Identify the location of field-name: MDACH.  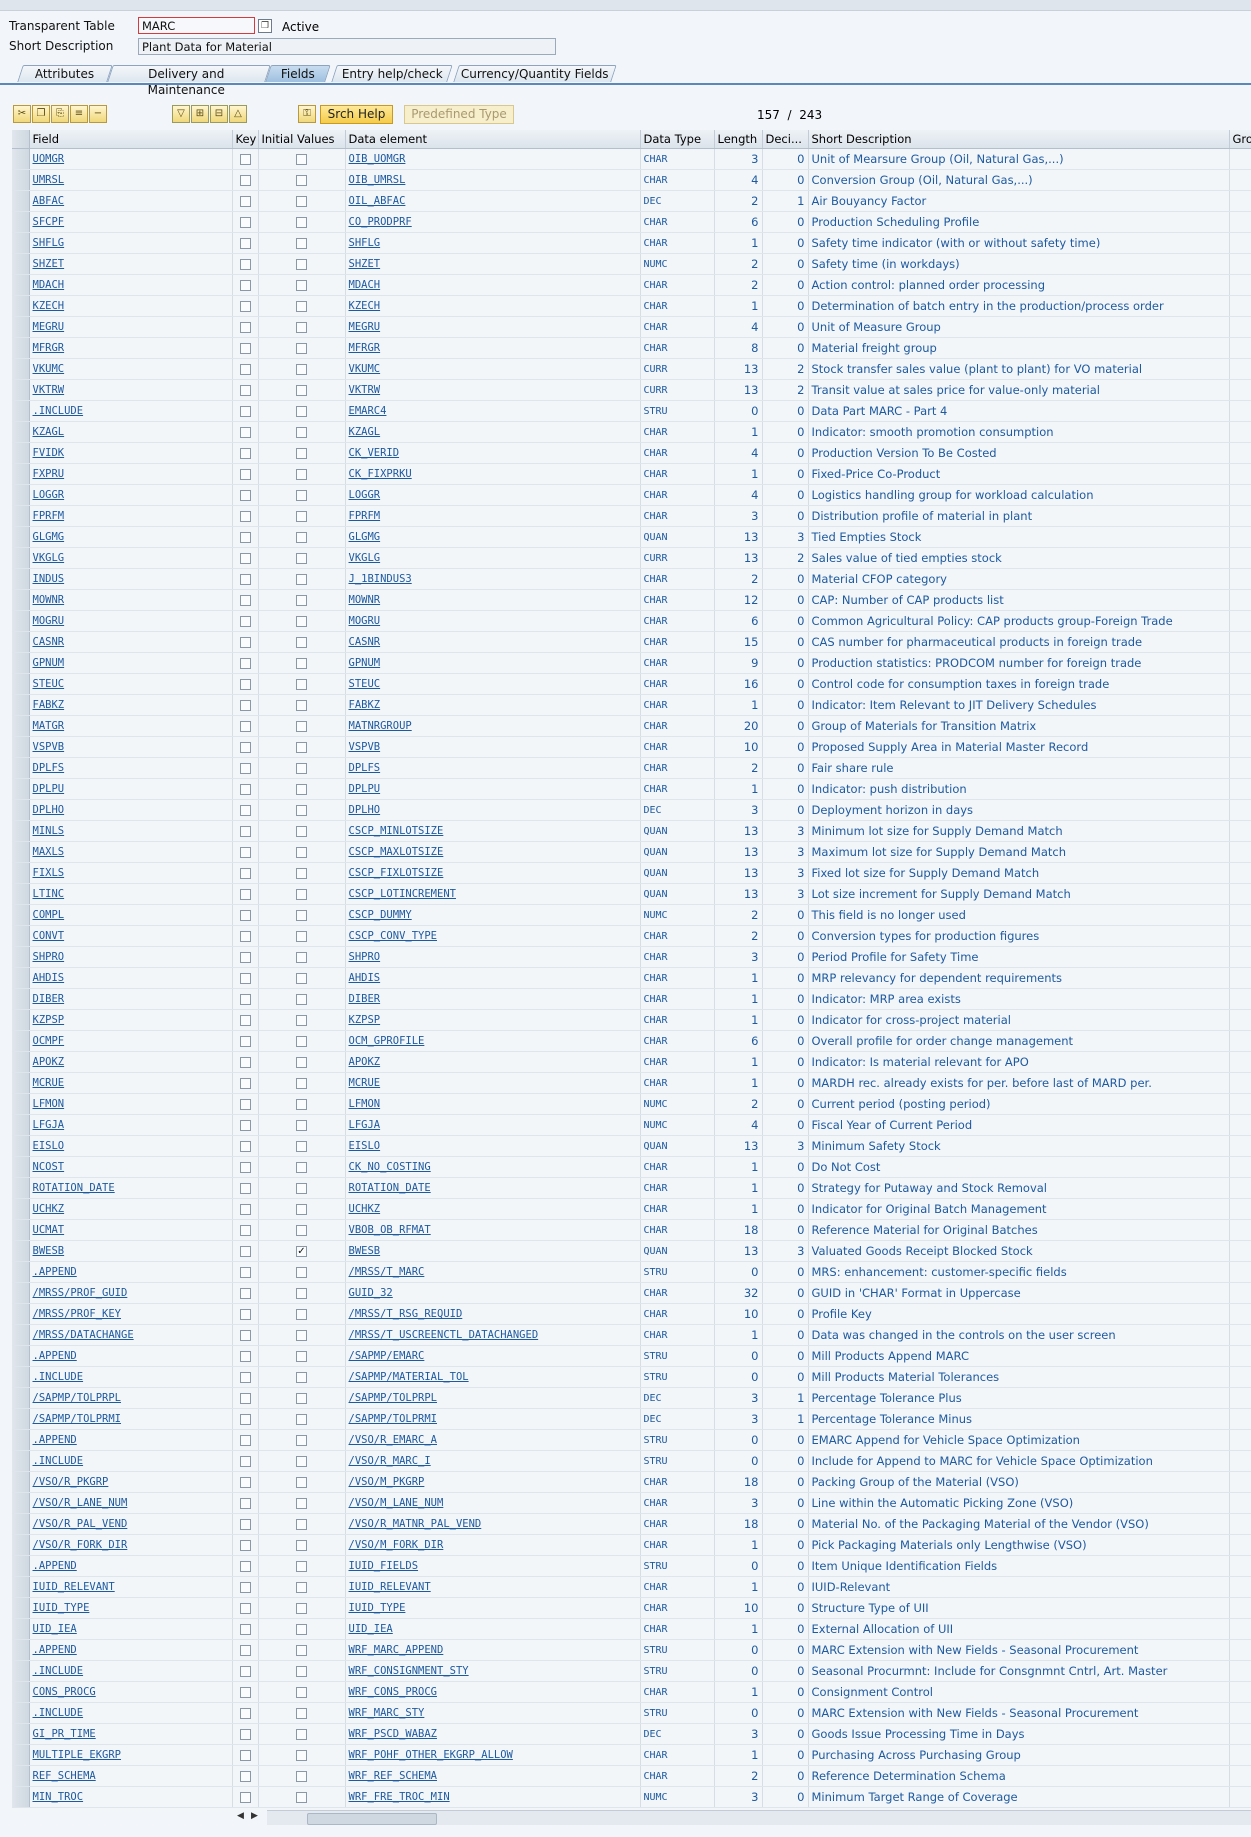
(131, 285).